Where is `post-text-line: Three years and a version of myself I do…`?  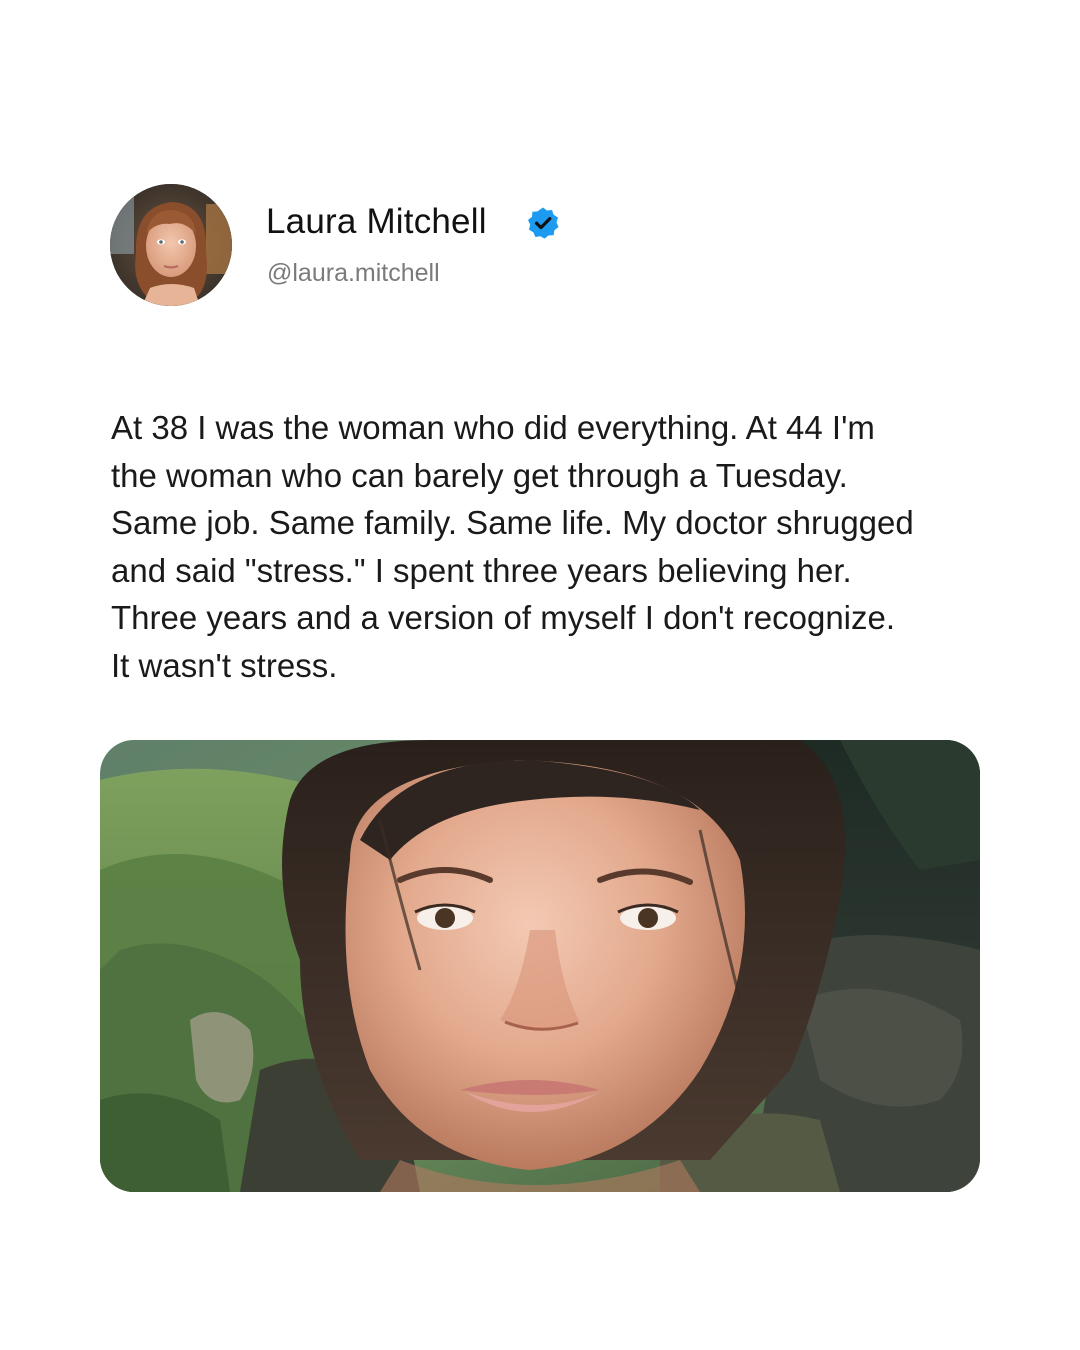
post-text-line: Three years and a version of myself I do… is located at coordinates (503, 617).